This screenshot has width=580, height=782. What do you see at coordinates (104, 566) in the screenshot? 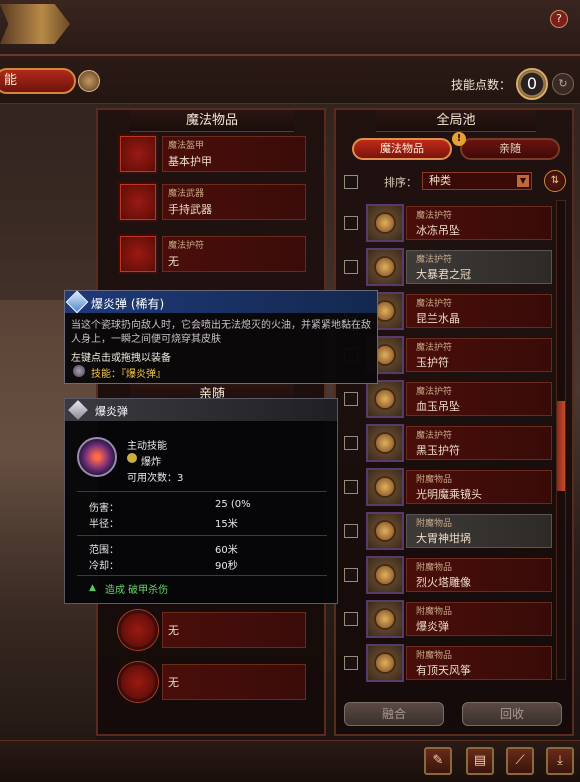
I see `stat-label: 冷却：` at bounding box center [104, 566].